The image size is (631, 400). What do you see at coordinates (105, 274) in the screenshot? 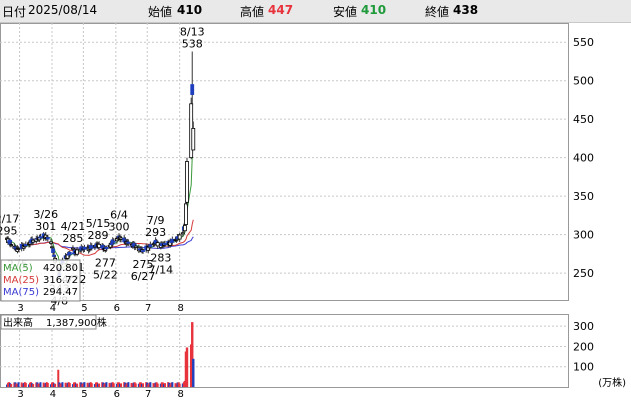
I see `annotation-date: 5/22` at bounding box center [105, 274].